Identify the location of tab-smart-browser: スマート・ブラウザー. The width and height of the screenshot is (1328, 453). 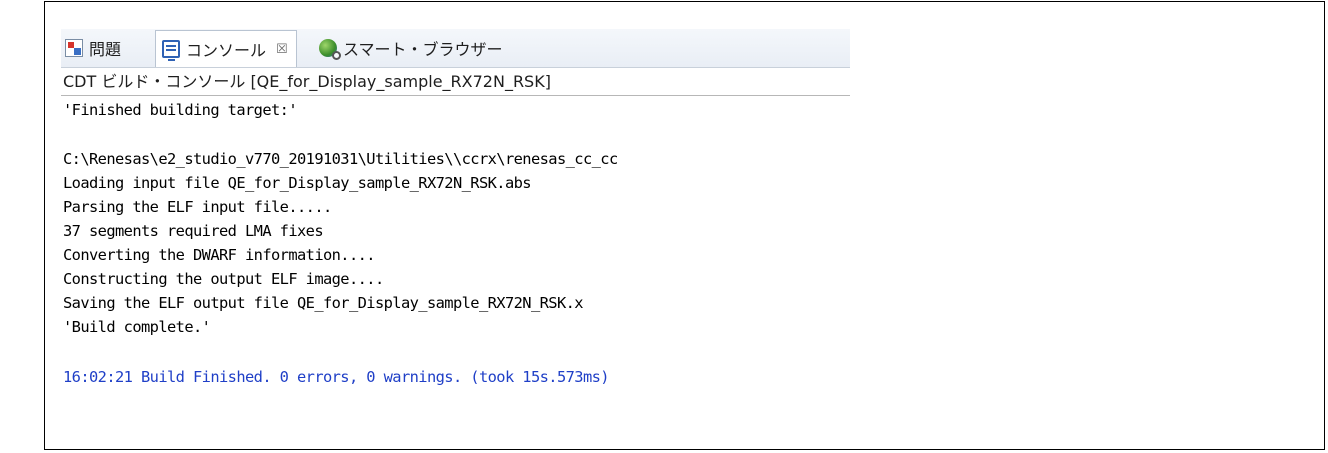
(411, 48).